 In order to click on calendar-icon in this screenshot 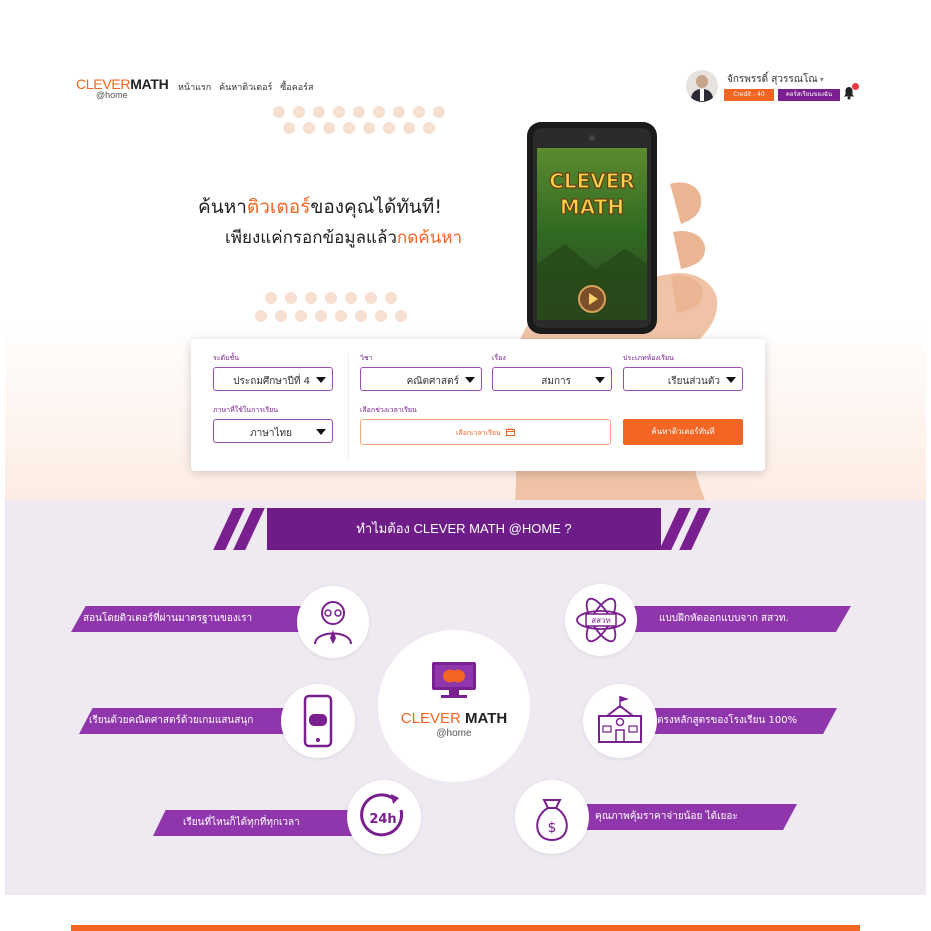, I will do `click(510, 432)`.